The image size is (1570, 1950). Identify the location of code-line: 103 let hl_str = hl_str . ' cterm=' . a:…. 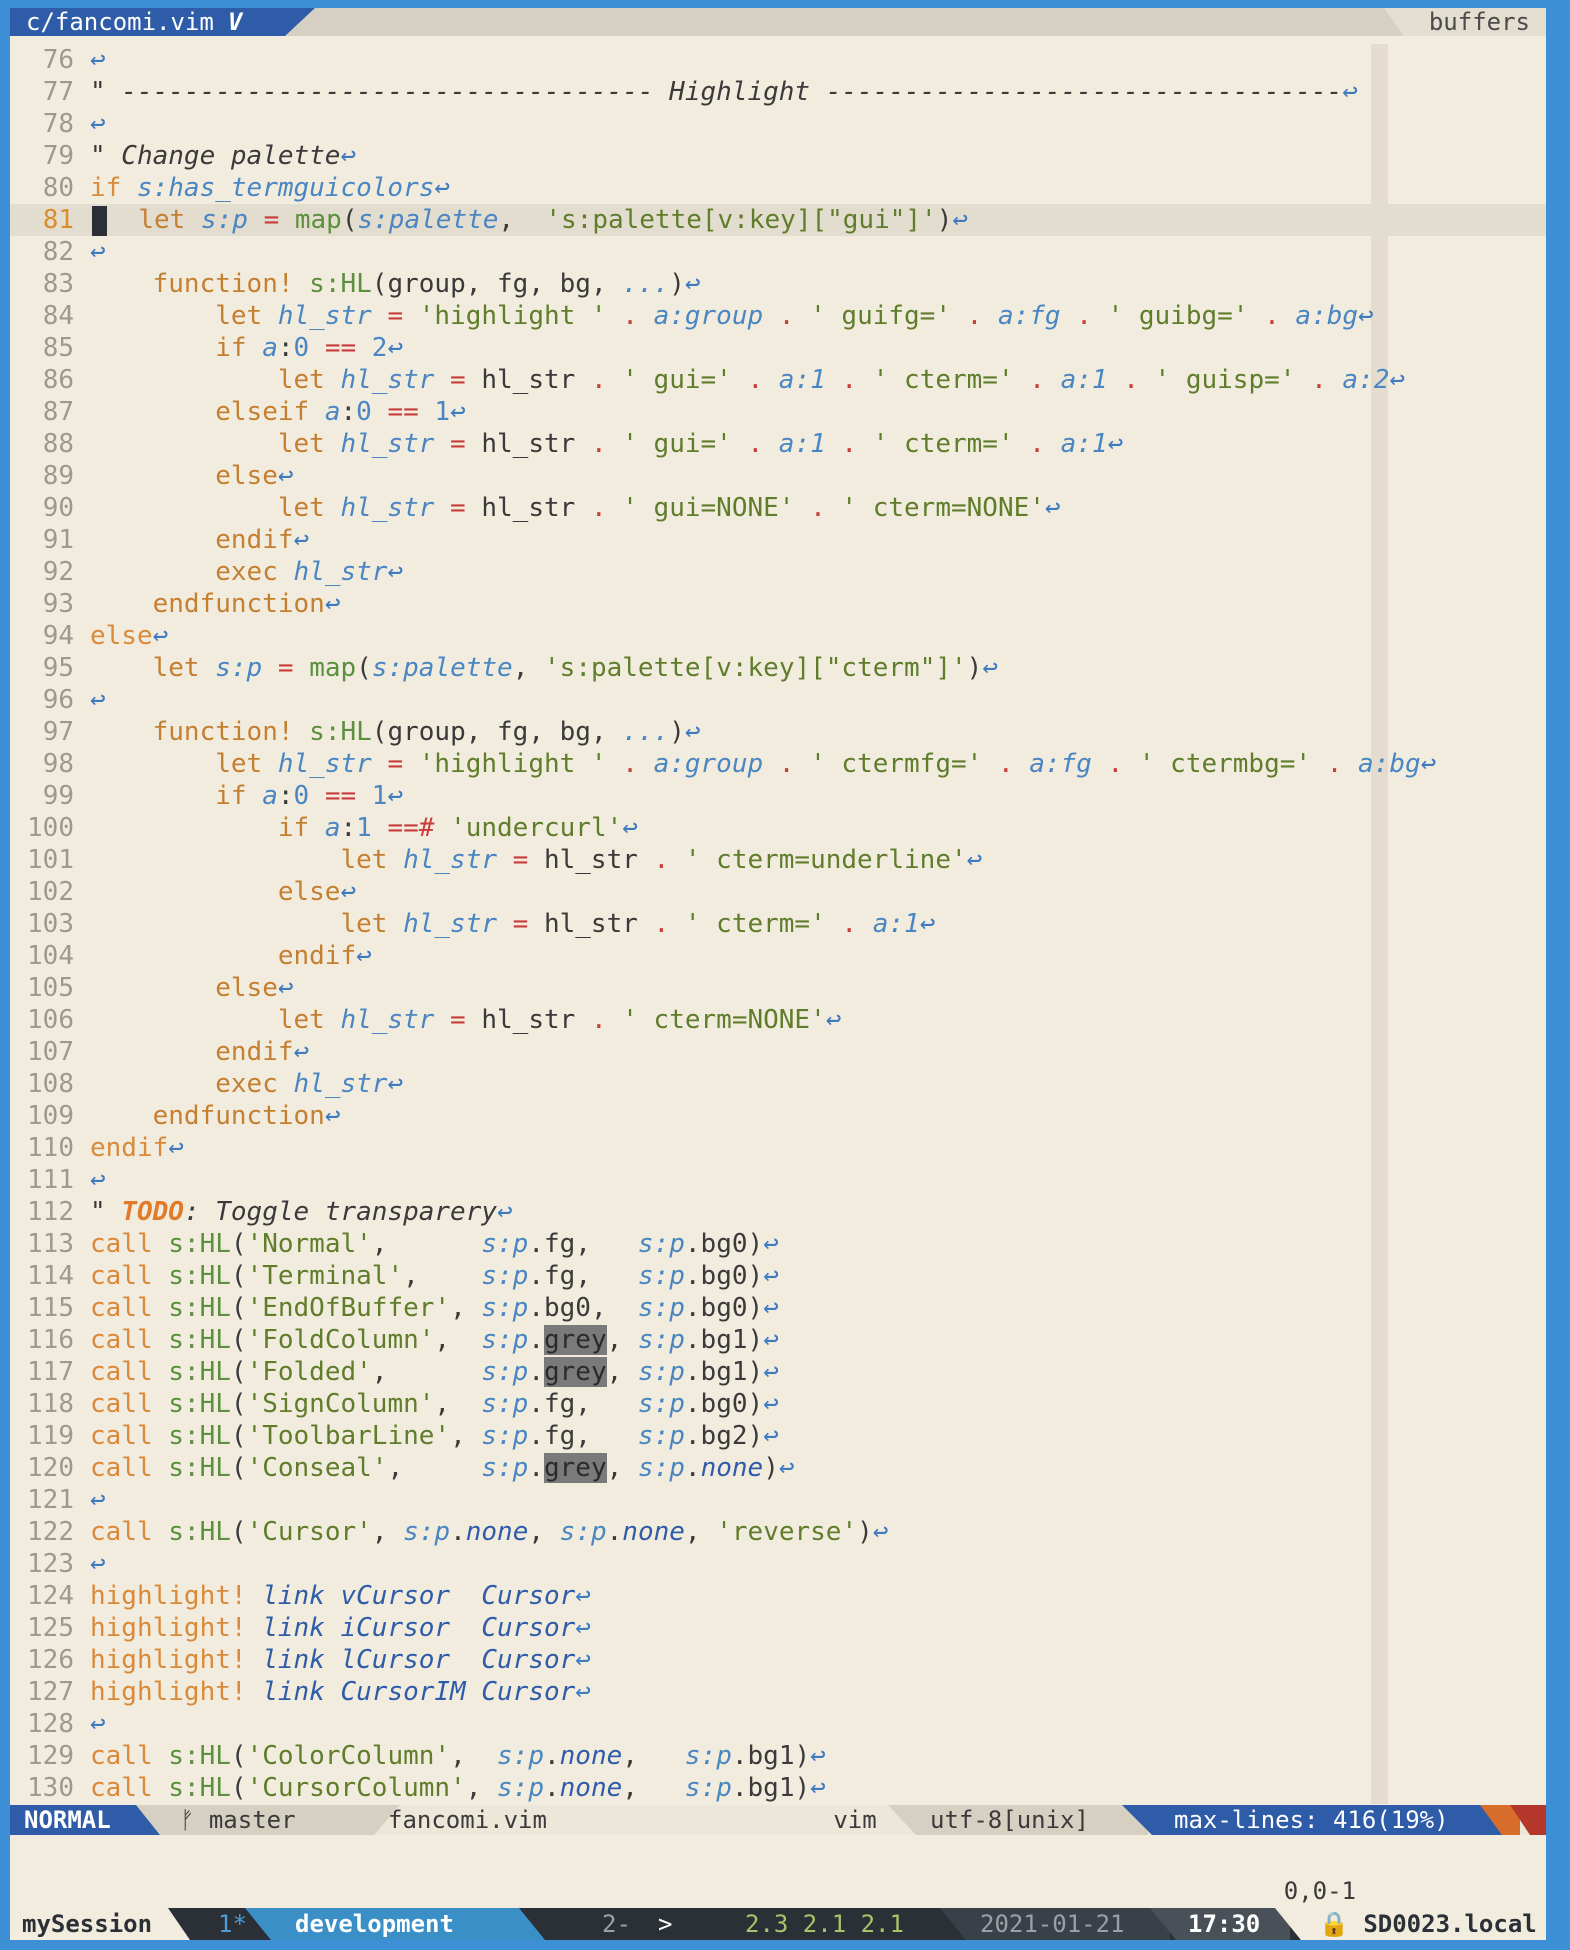
(778, 924).